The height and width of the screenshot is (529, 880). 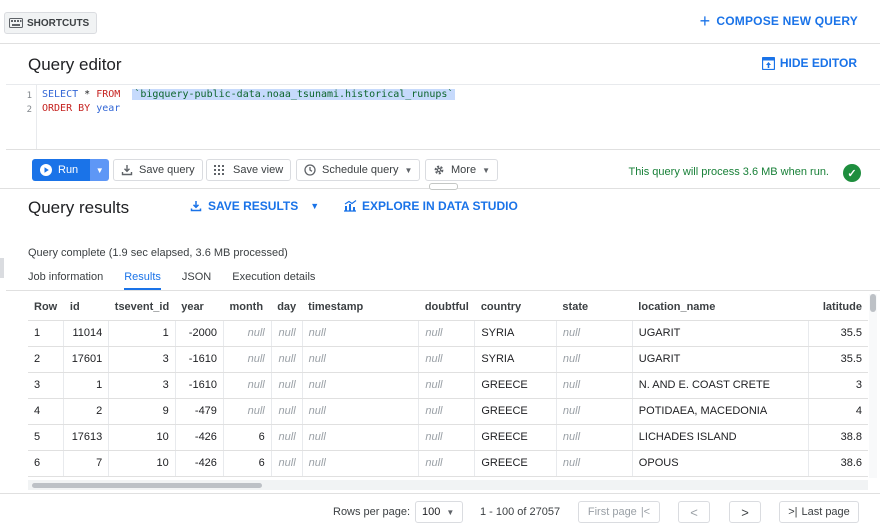 I want to click on schedule-query-label: Schedule query, so click(x=360, y=170).